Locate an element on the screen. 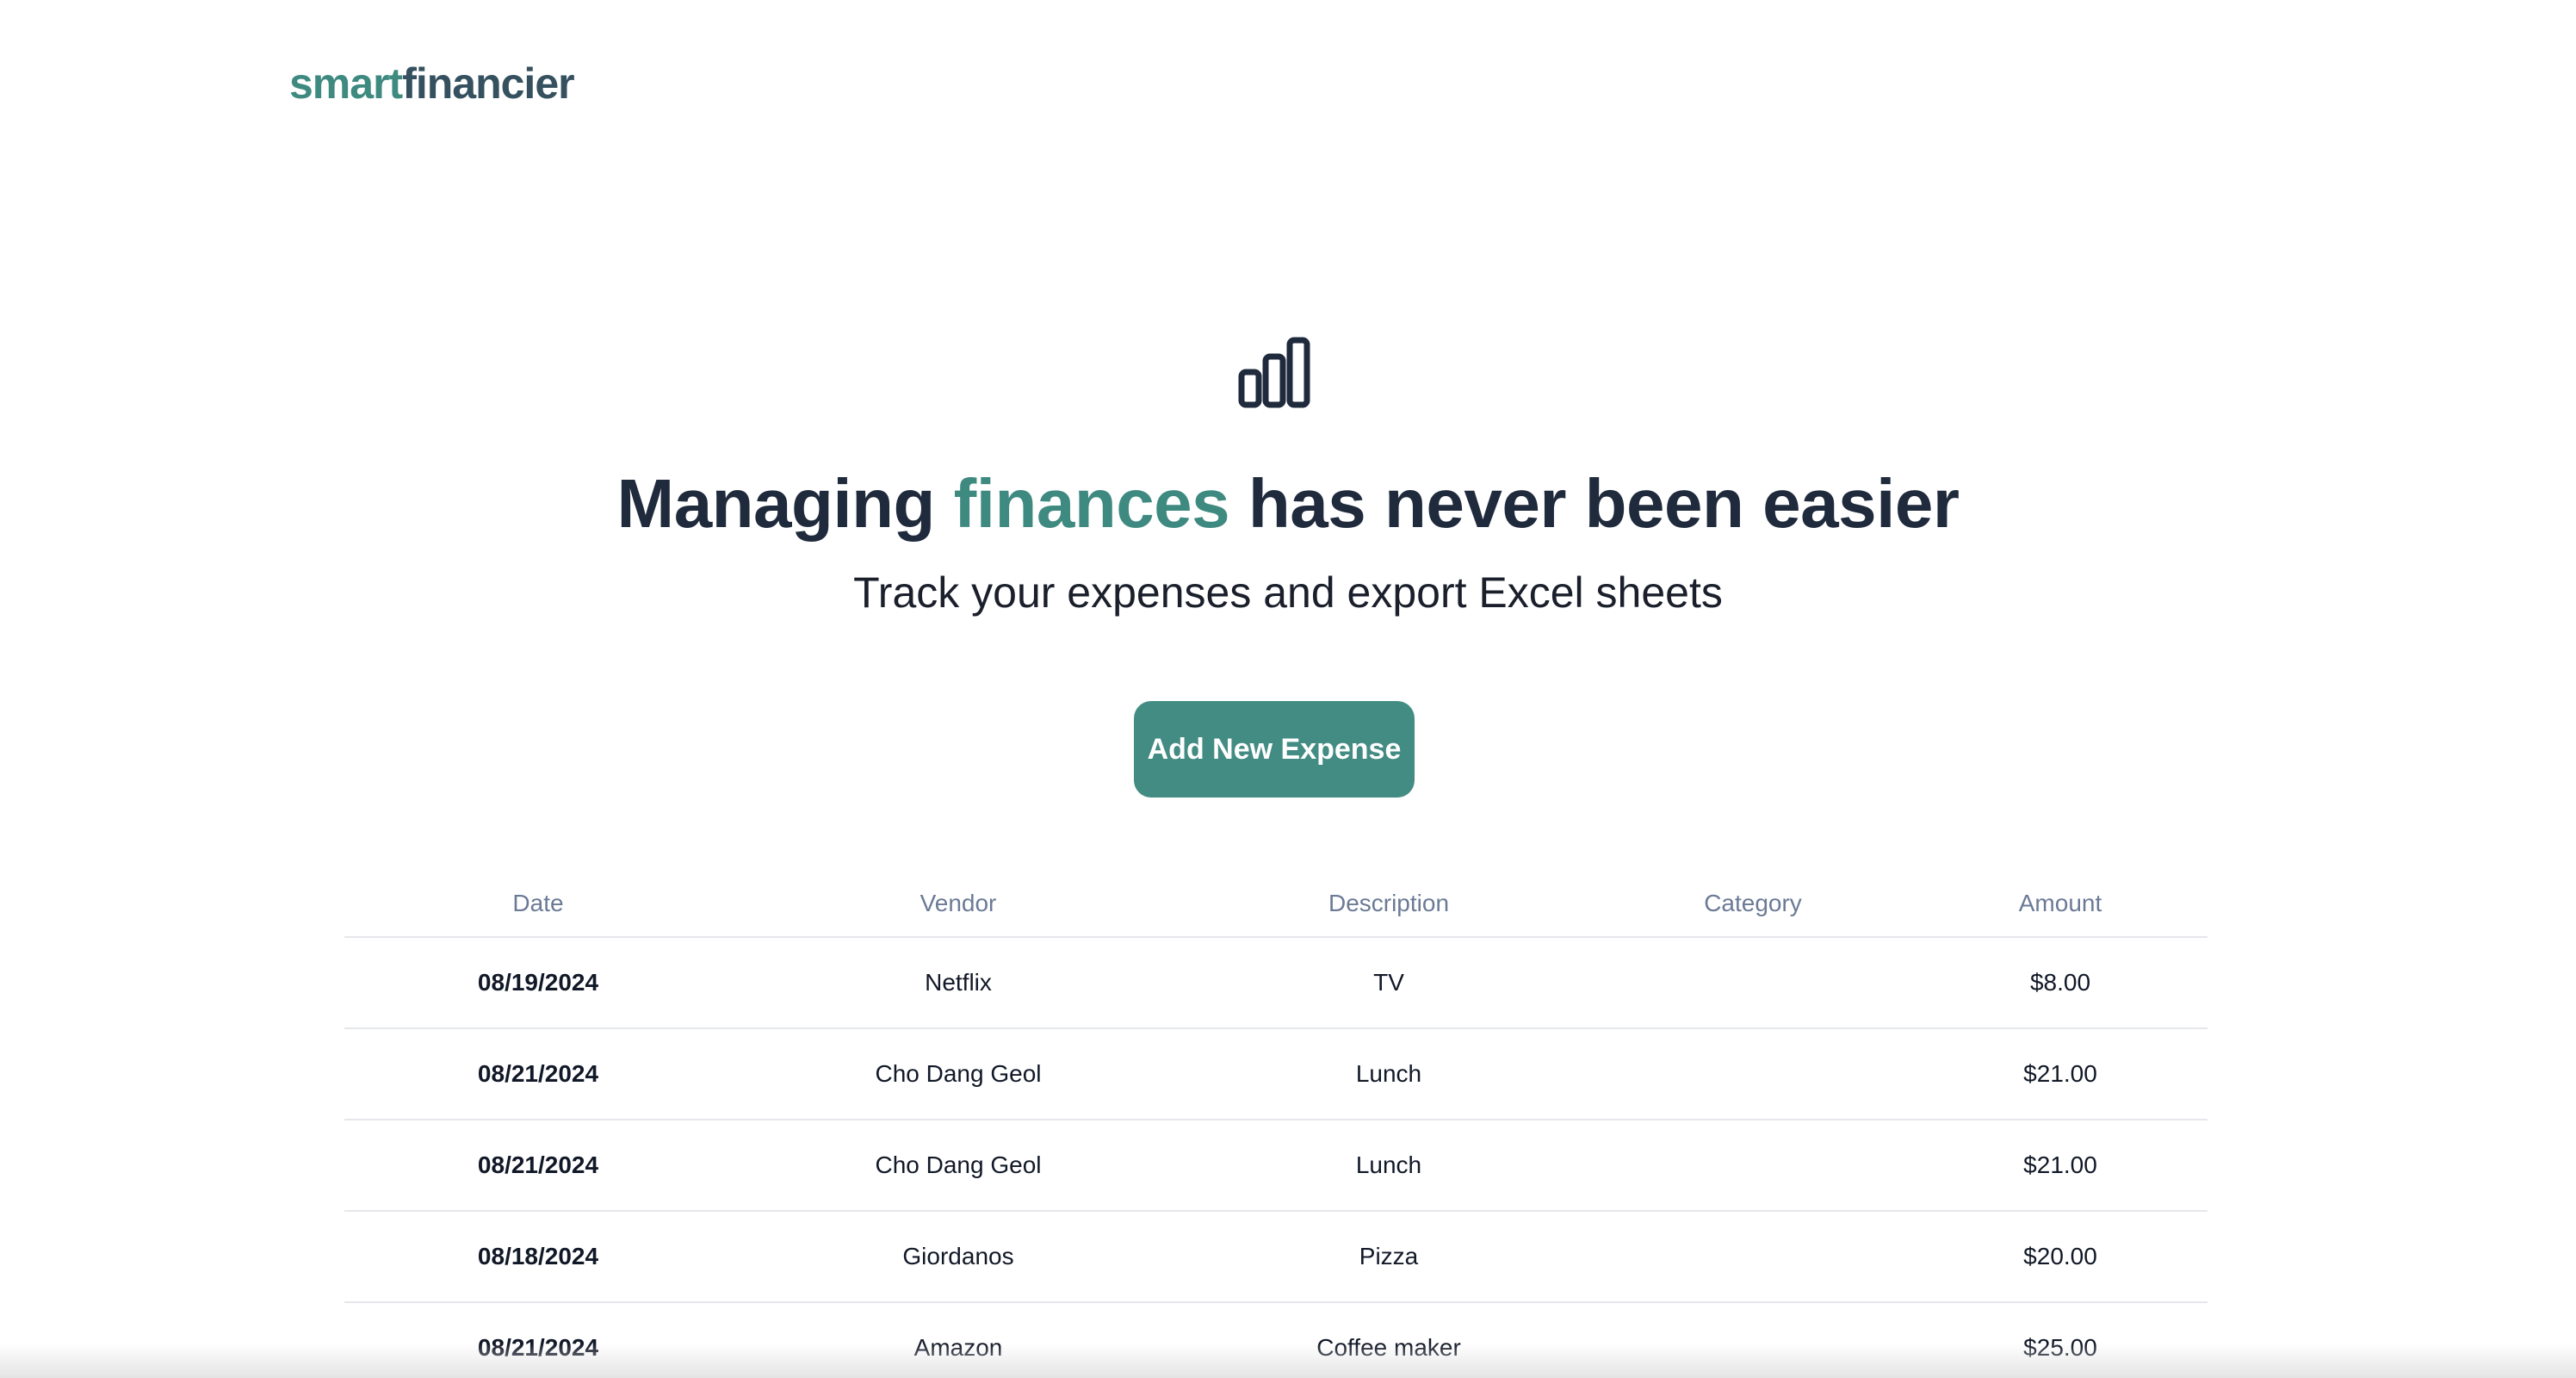 The image size is (2576, 1378). cell-description: Pizza is located at coordinates (1389, 1257).